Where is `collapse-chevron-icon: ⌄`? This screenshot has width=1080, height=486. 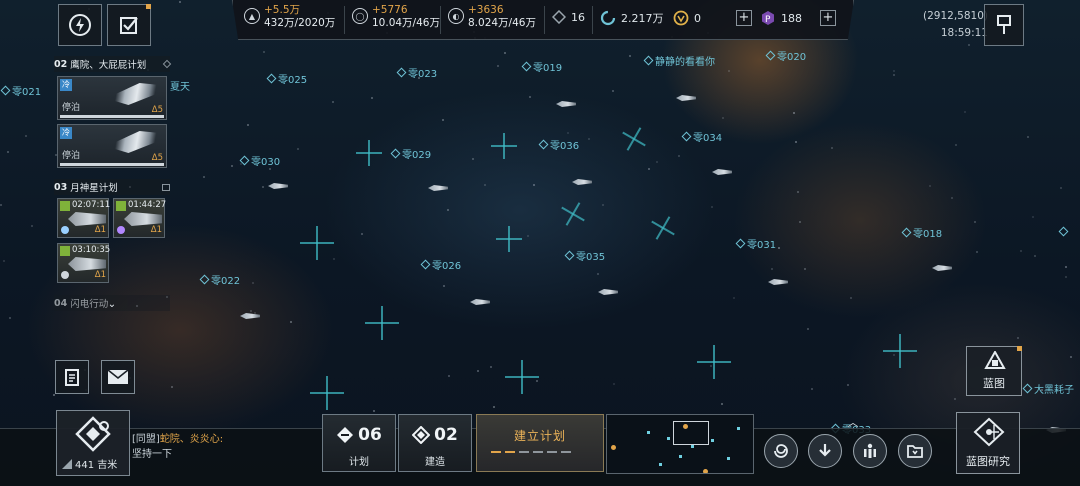 collapse-chevron-icon: ⌄ is located at coordinates (112, 304).